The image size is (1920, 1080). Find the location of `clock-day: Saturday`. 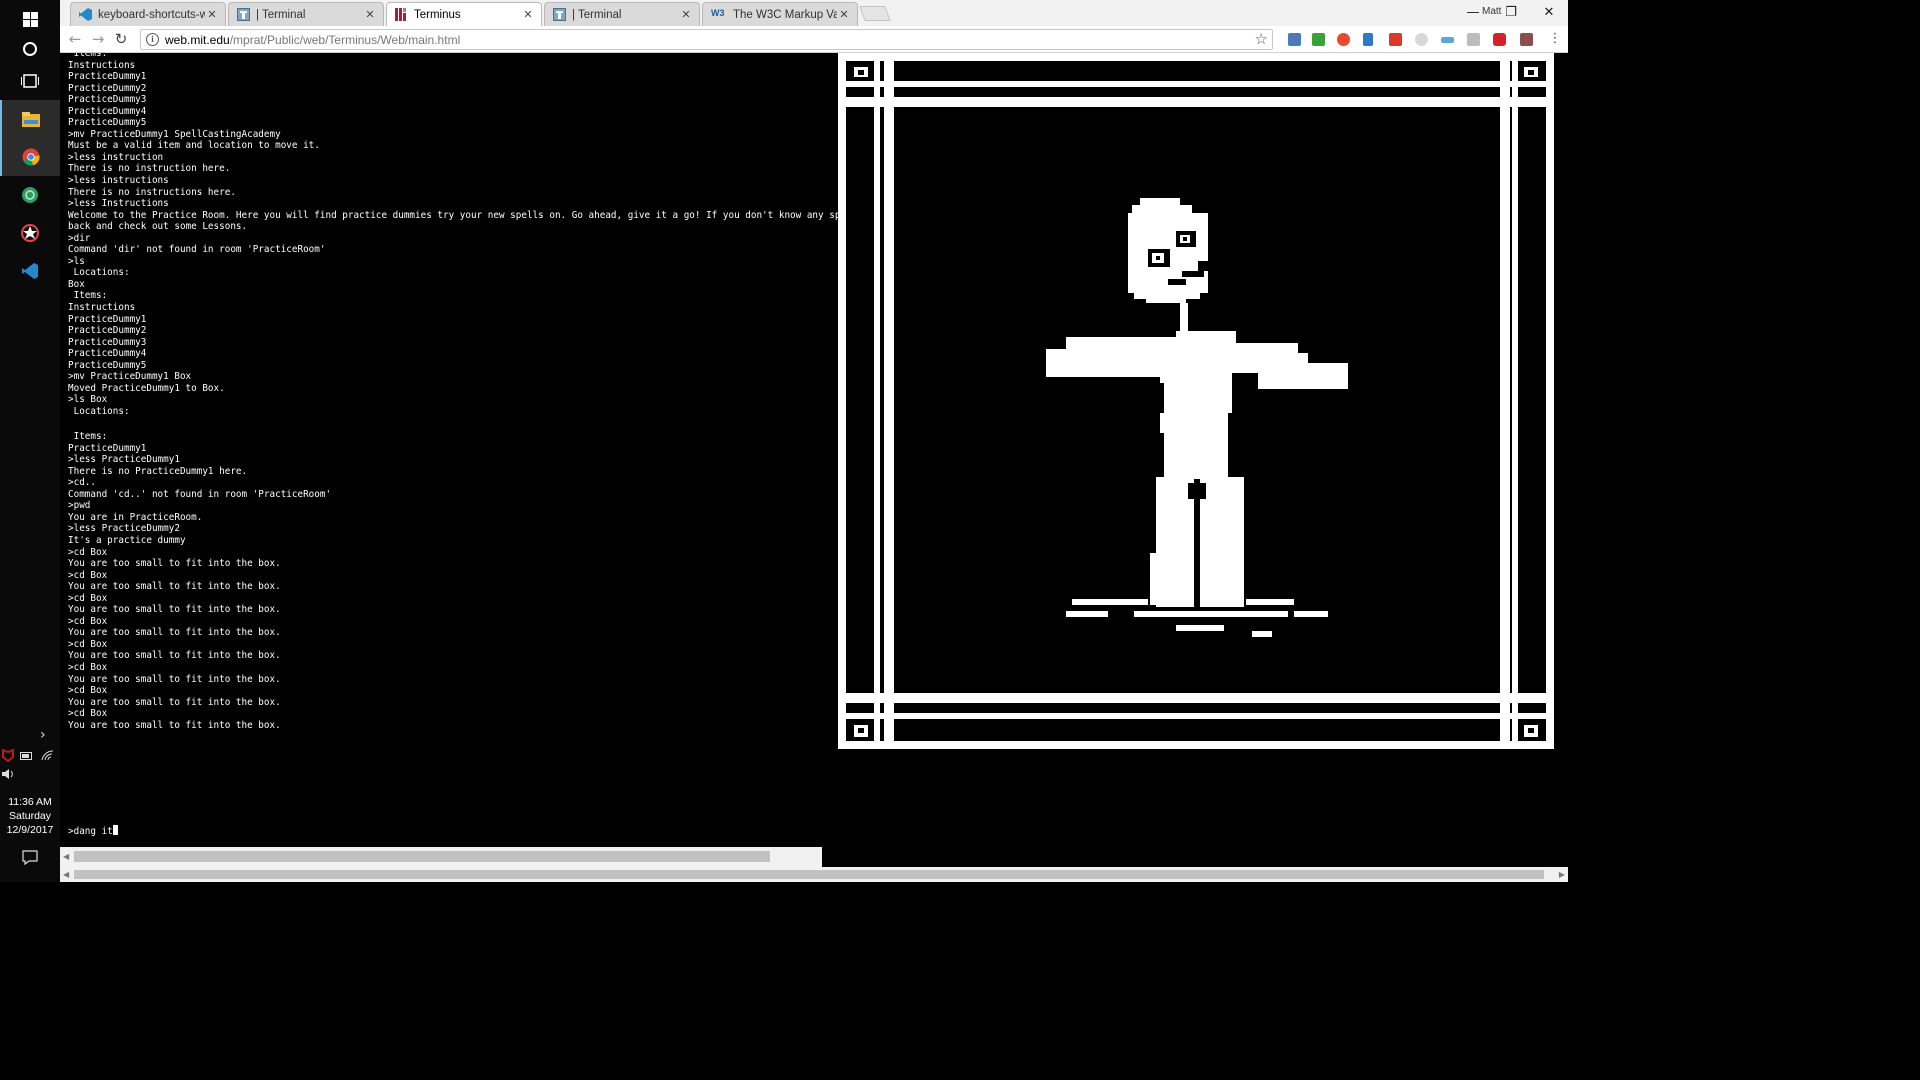

clock-day: Saturday is located at coordinates (30, 816).